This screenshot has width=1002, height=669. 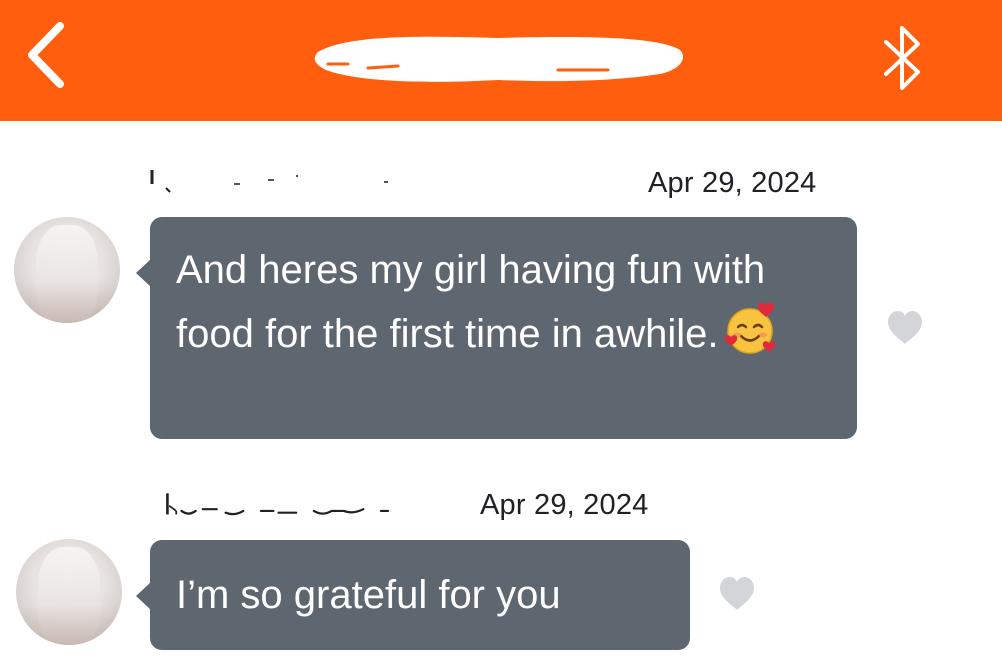 What do you see at coordinates (903, 58) in the screenshot?
I see `bluetooth-icon` at bounding box center [903, 58].